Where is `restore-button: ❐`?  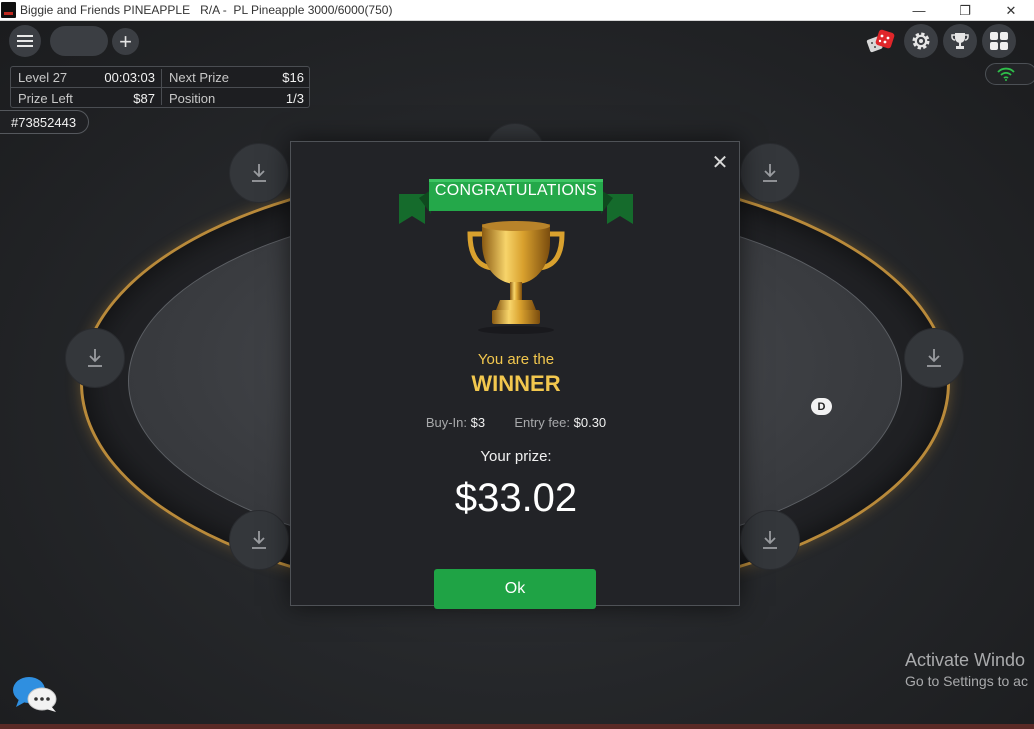
restore-button: ❐ is located at coordinates (965, 10).